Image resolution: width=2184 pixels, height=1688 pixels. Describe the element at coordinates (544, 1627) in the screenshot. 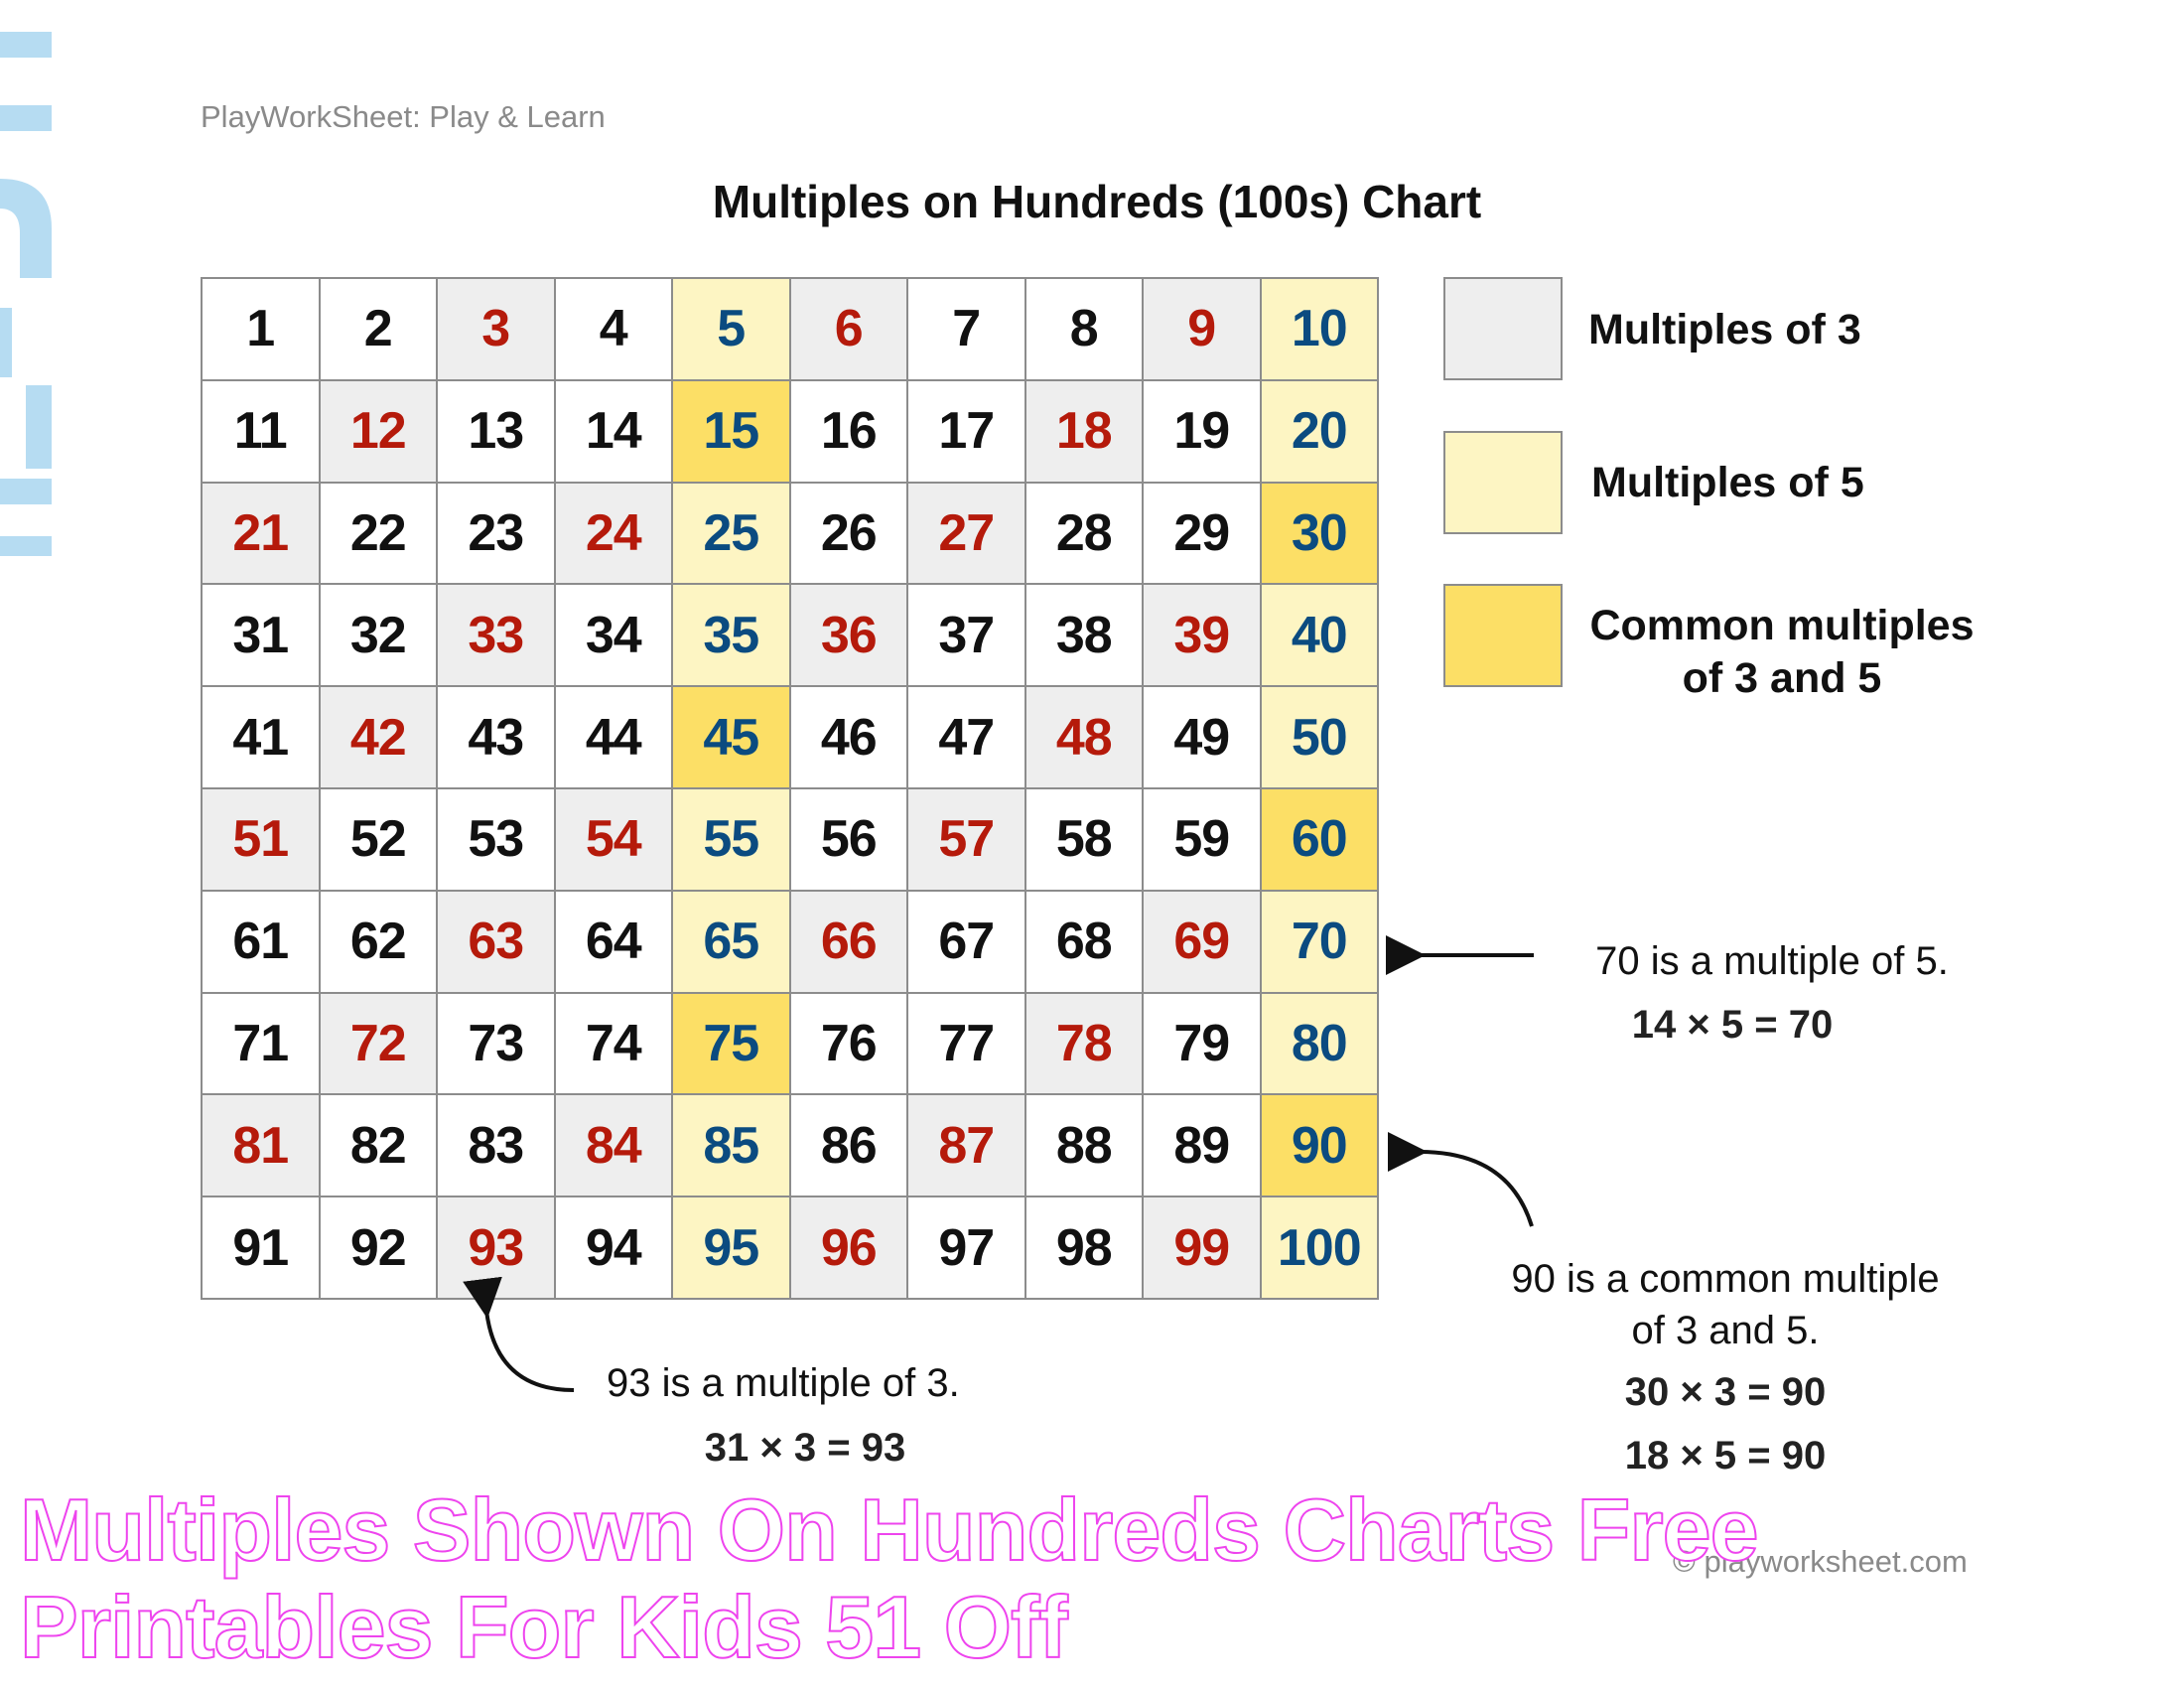

I see `watermark-line-2: Printables For Kids 51 Off` at that location.